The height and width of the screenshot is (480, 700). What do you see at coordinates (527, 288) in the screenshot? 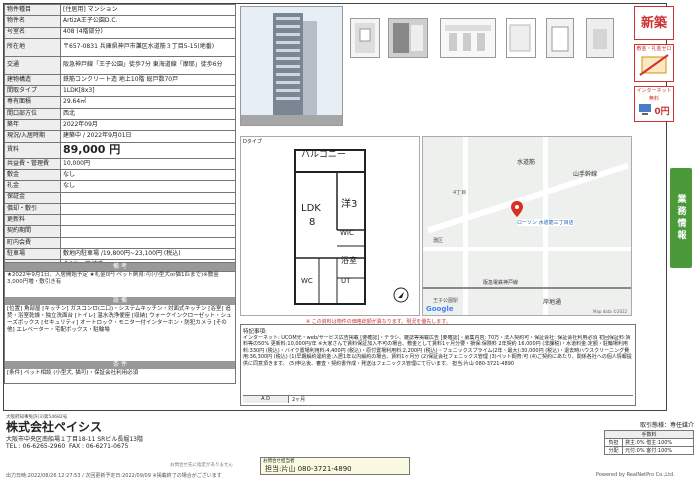
I see `railway-line` at bounding box center [527, 288].